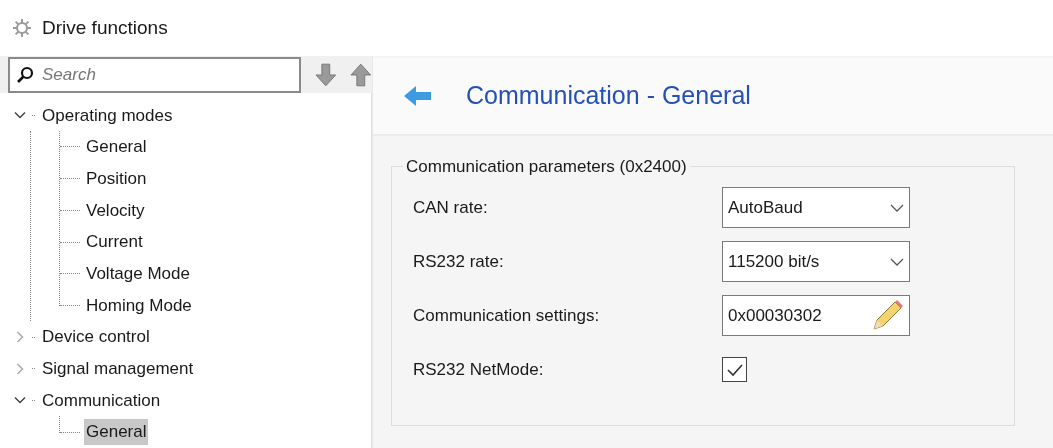 Image resolution: width=1053 pixels, height=448 pixels. What do you see at coordinates (816, 261) in the screenshot?
I see `dropdown: 115200 bit/s` at bounding box center [816, 261].